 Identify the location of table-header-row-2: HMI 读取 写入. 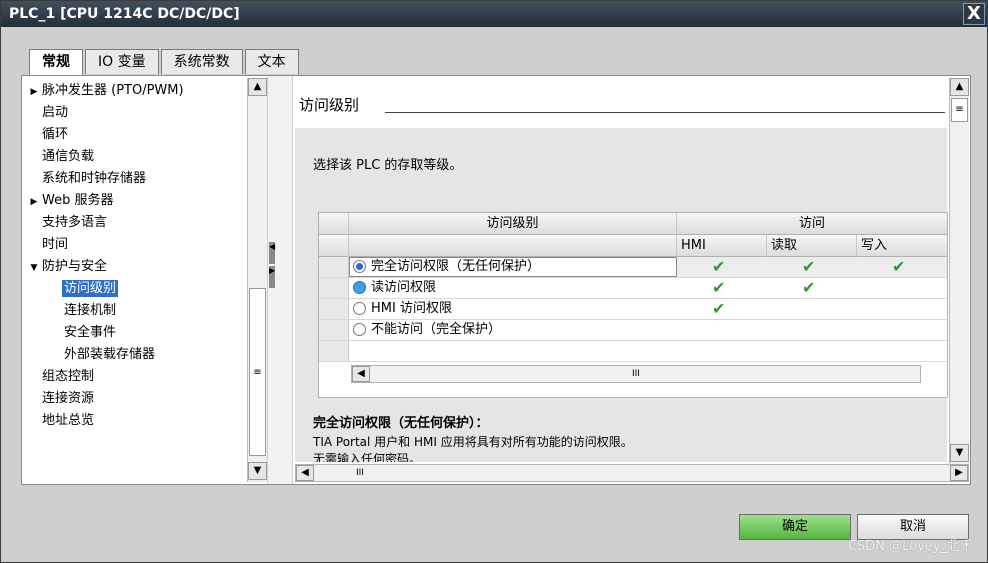
(633, 246).